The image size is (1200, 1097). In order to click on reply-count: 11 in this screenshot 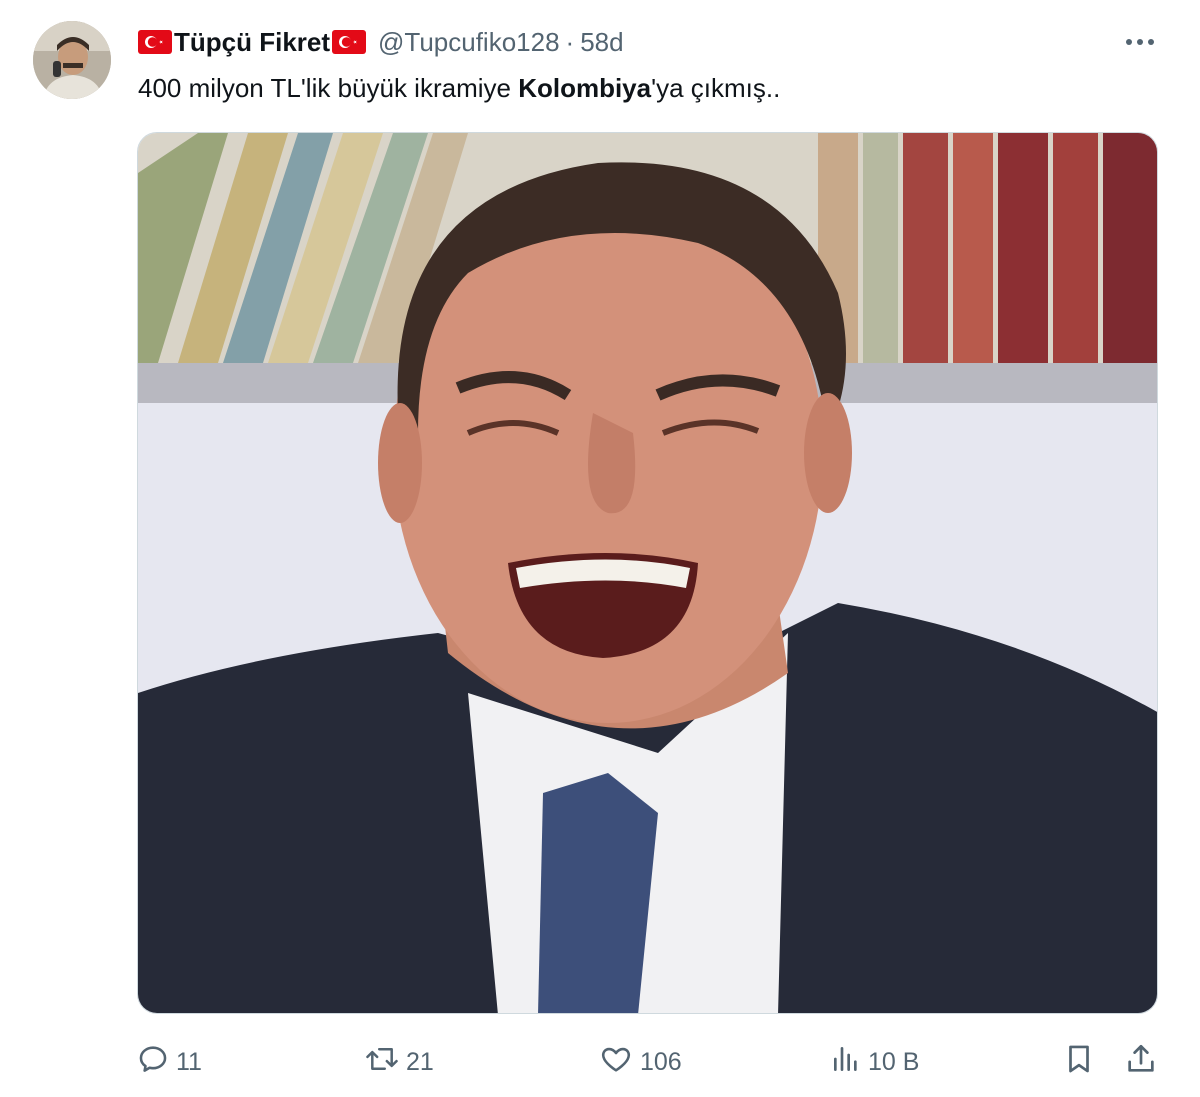, I will do `click(189, 1061)`.